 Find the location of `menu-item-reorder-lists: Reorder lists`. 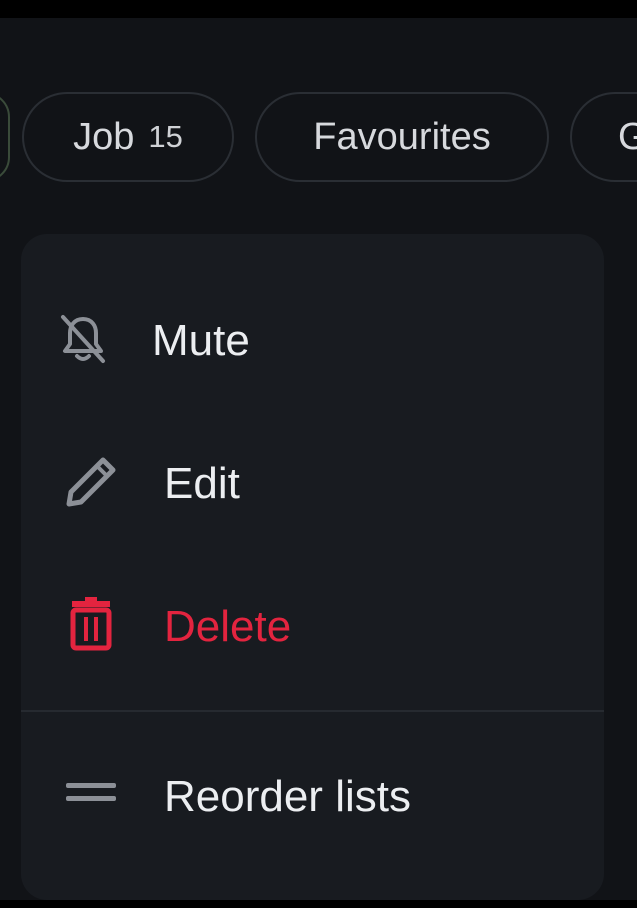

menu-item-reorder-lists: Reorder lists is located at coordinates (312, 797).